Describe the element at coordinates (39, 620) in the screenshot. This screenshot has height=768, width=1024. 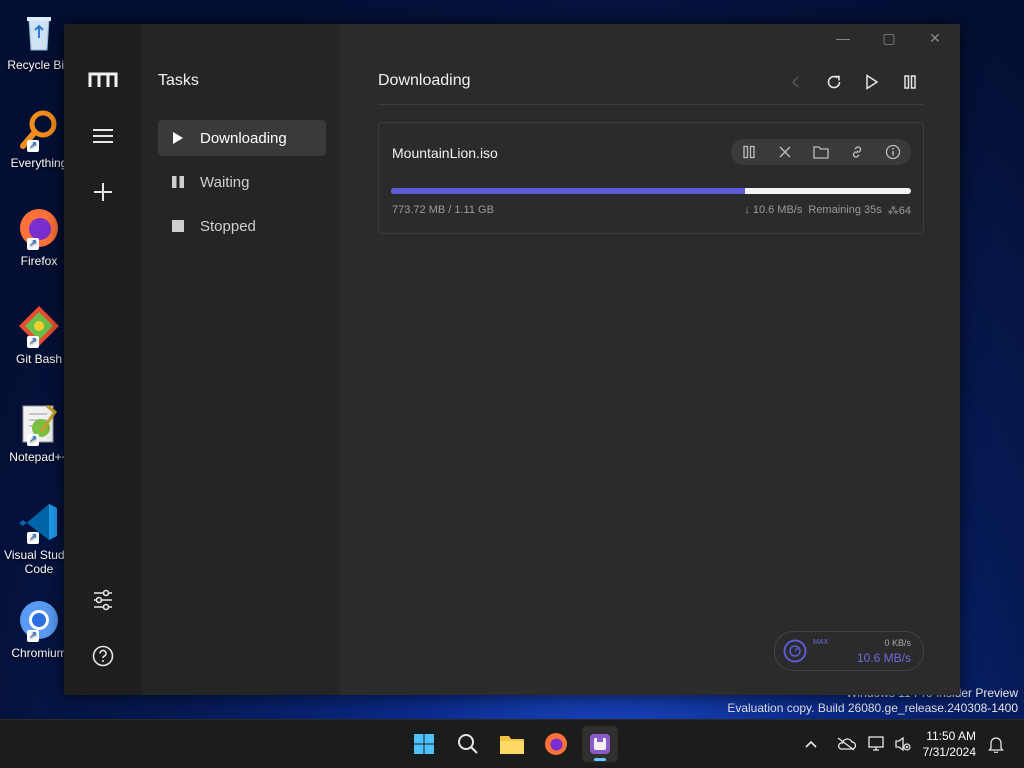
I see `chromium-icon: ↗` at that location.